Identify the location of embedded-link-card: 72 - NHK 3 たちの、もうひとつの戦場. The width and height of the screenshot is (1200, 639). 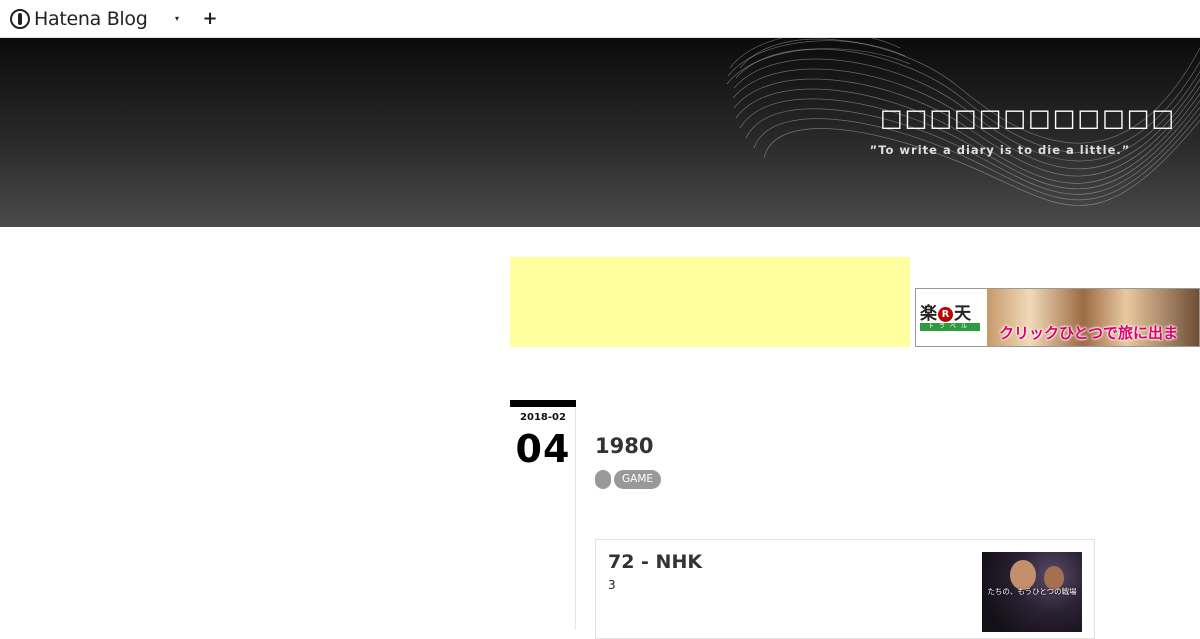
(845, 589).